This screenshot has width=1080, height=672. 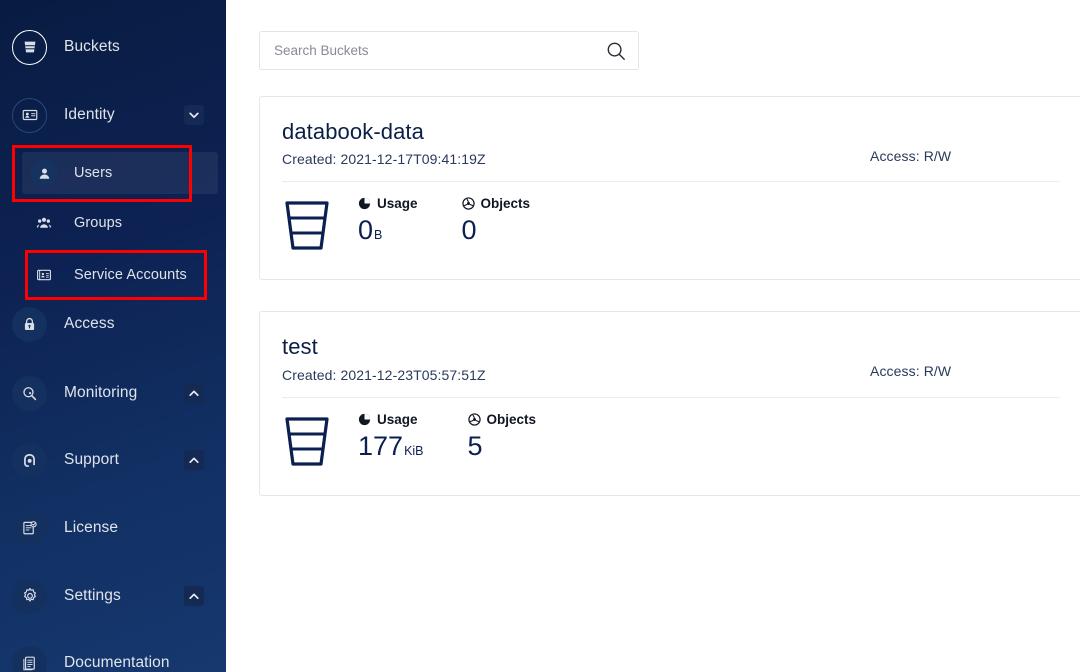 What do you see at coordinates (671, 220) in the screenshot?
I see `bucket-card-body: Usage 0 B Objects 0` at bounding box center [671, 220].